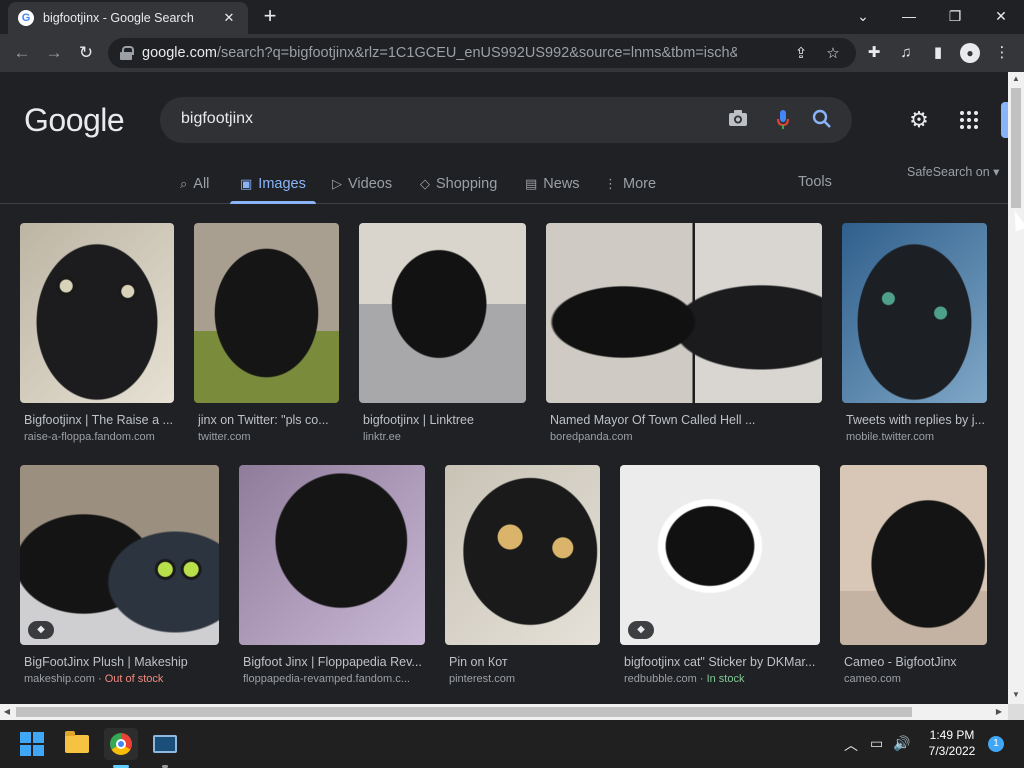 The width and height of the screenshot is (1024, 768). I want to click on restore-button: ❐, so click(955, 16).